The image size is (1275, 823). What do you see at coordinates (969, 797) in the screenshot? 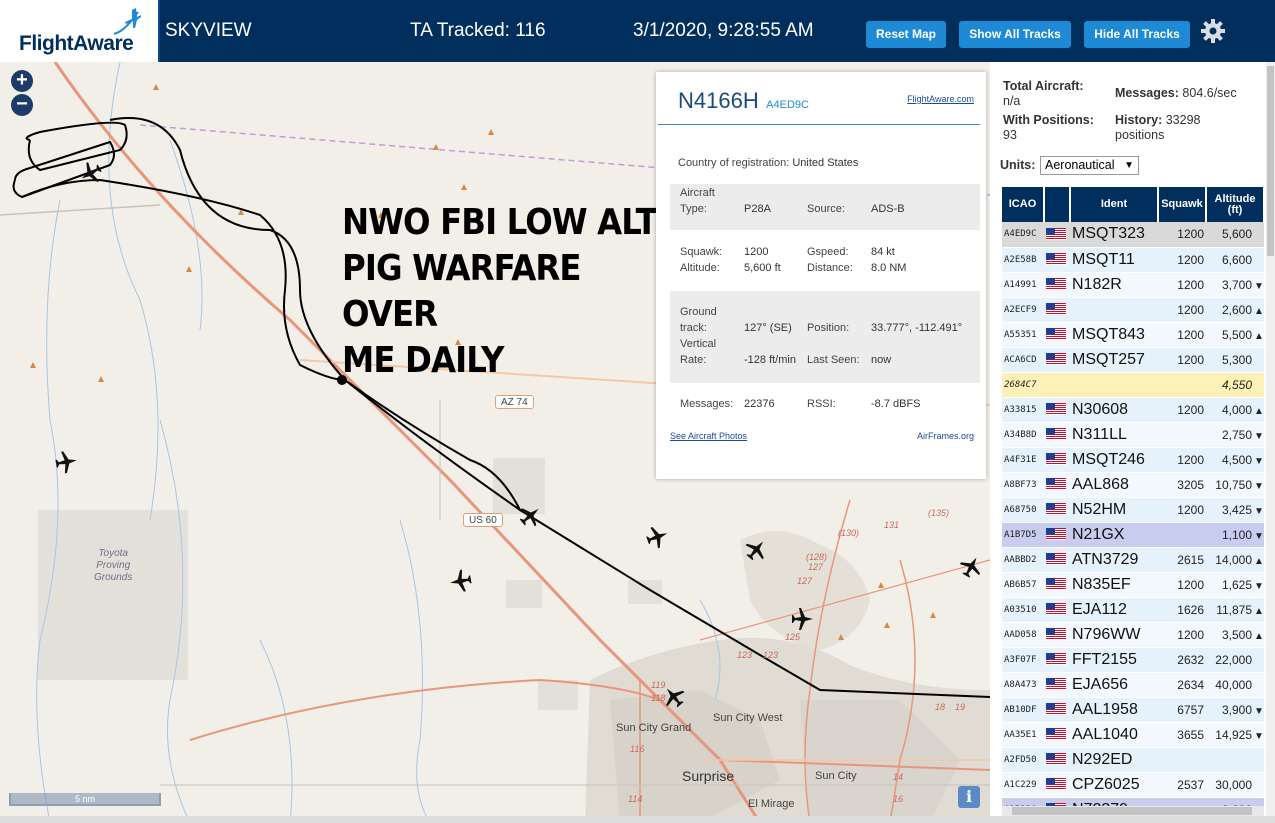
I see `map-info-button: i` at bounding box center [969, 797].